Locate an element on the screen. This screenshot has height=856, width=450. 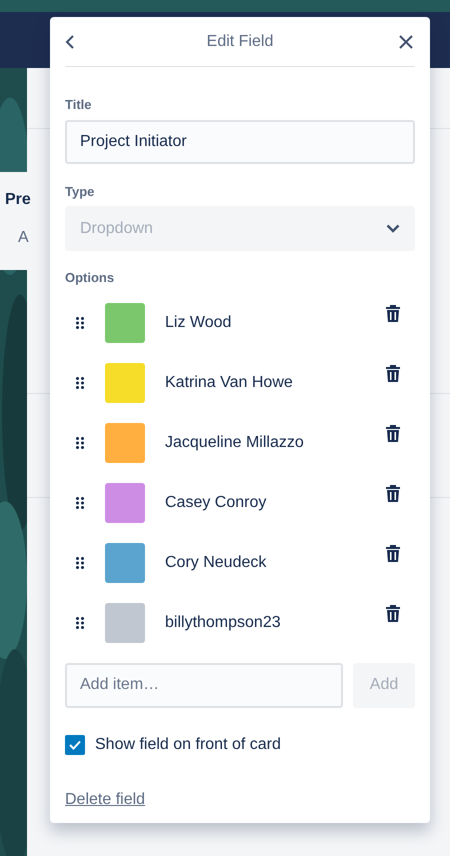
delete-field-link: Delete field is located at coordinates (105, 800).